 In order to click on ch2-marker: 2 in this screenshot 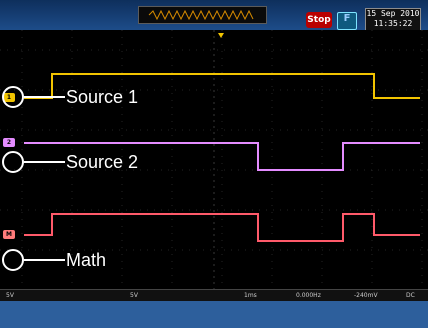, I will do `click(9, 142)`.